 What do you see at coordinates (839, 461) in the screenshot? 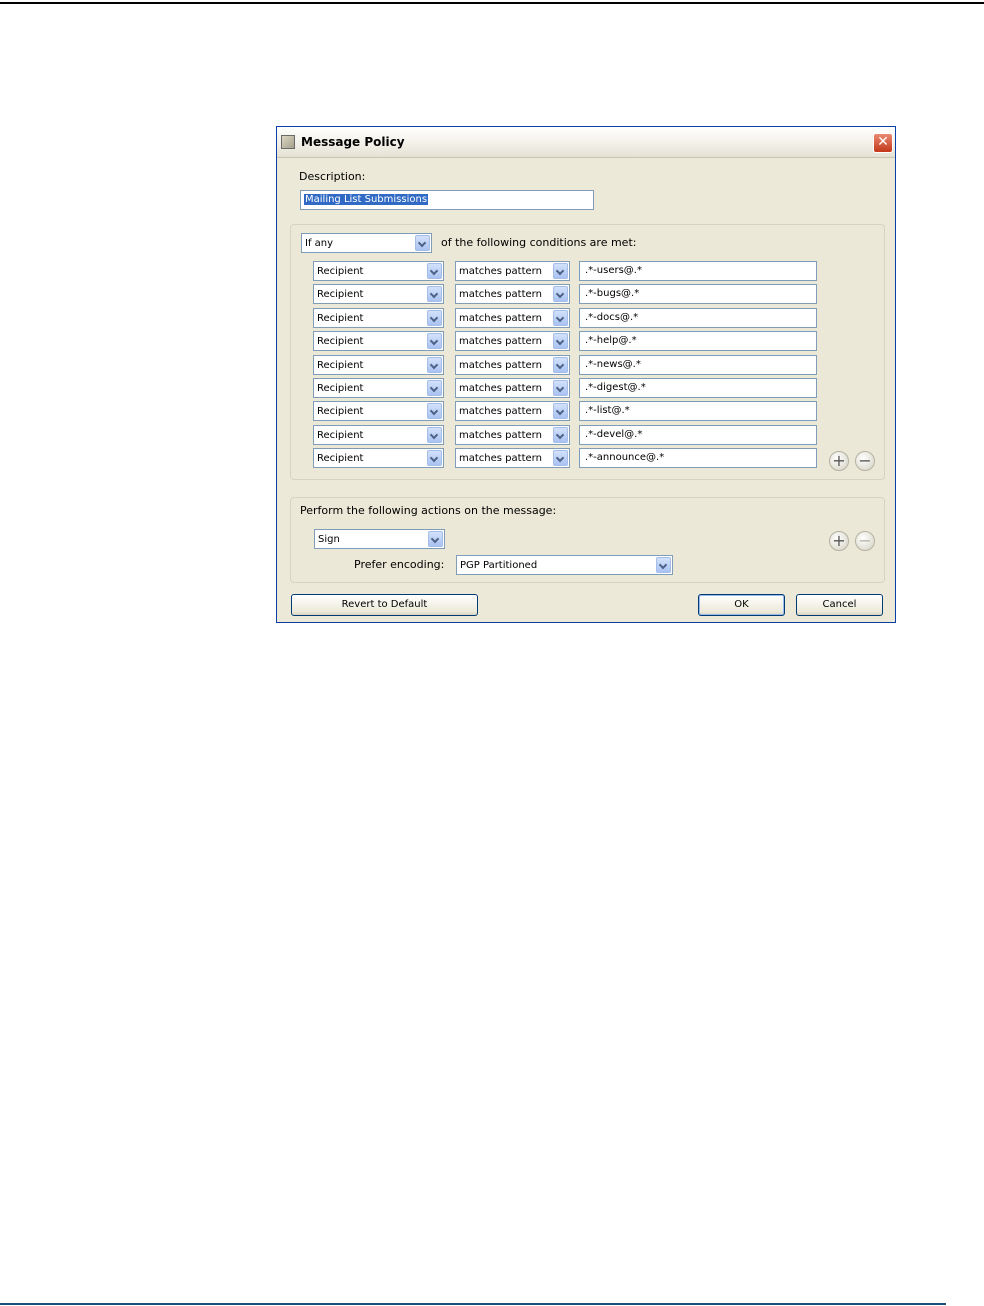
I see `add-condition-button: +` at bounding box center [839, 461].